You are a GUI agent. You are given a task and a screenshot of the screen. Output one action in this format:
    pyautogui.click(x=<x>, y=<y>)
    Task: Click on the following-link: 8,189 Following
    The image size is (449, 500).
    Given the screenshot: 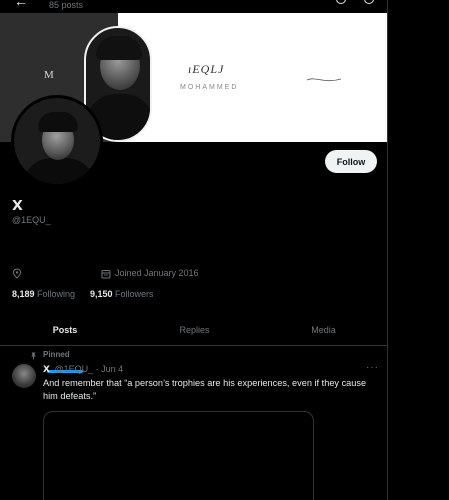 What is the action you would take?
    pyautogui.click(x=43, y=294)
    